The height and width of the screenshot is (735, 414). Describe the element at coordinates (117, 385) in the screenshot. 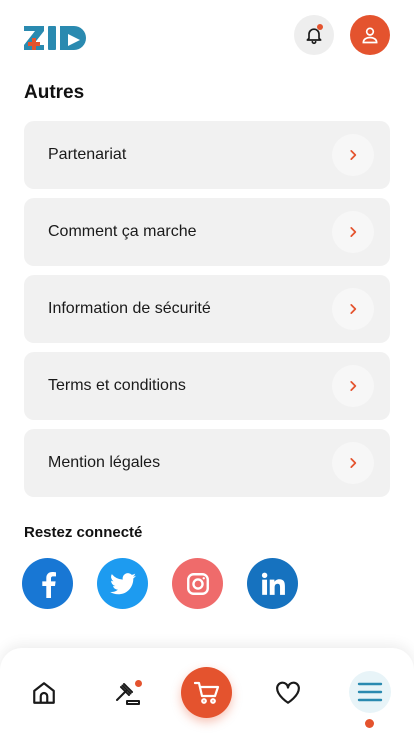

I see `menu-item-label: Terms et conditions` at that location.